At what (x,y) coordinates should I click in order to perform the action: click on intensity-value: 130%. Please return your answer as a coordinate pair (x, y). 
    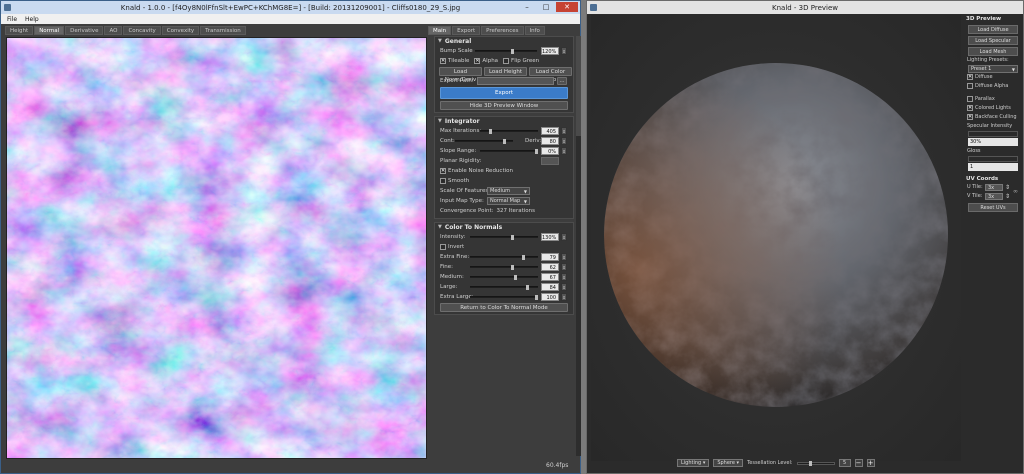
    Looking at the image, I should click on (550, 237).